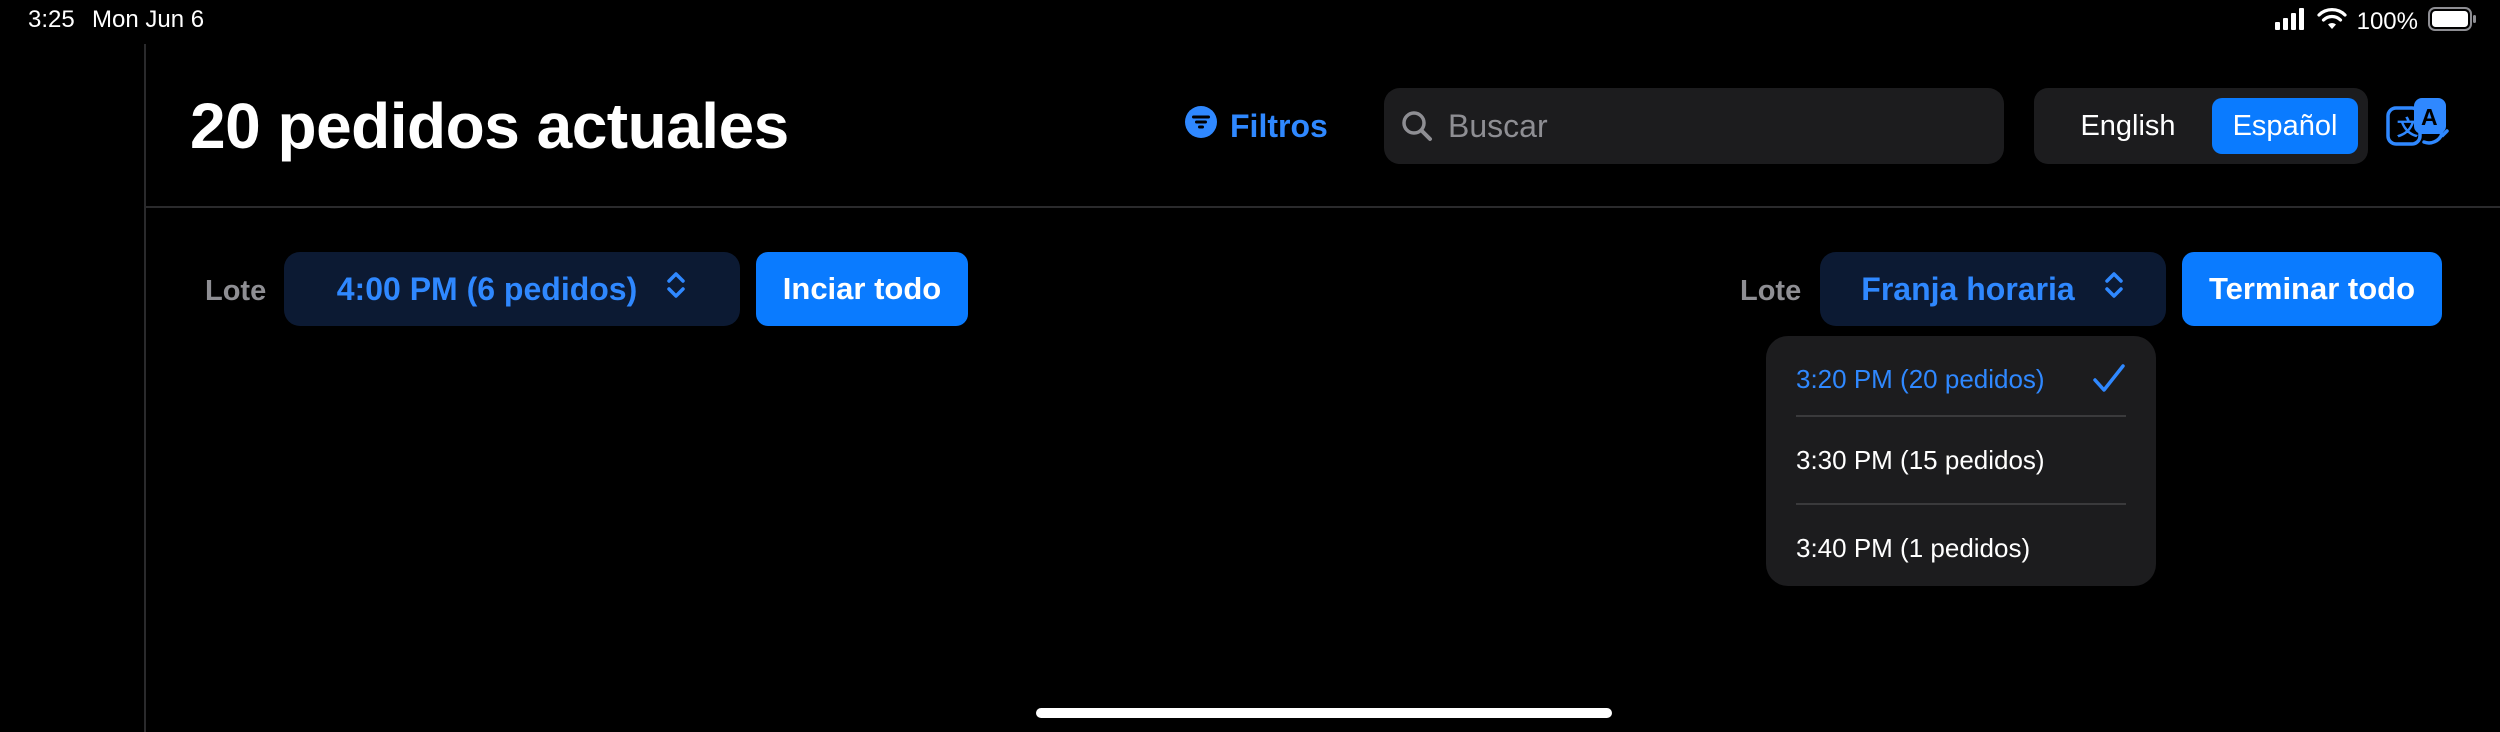  What do you see at coordinates (862, 289) in the screenshot?
I see `start-all-button: Inciar todo` at bounding box center [862, 289].